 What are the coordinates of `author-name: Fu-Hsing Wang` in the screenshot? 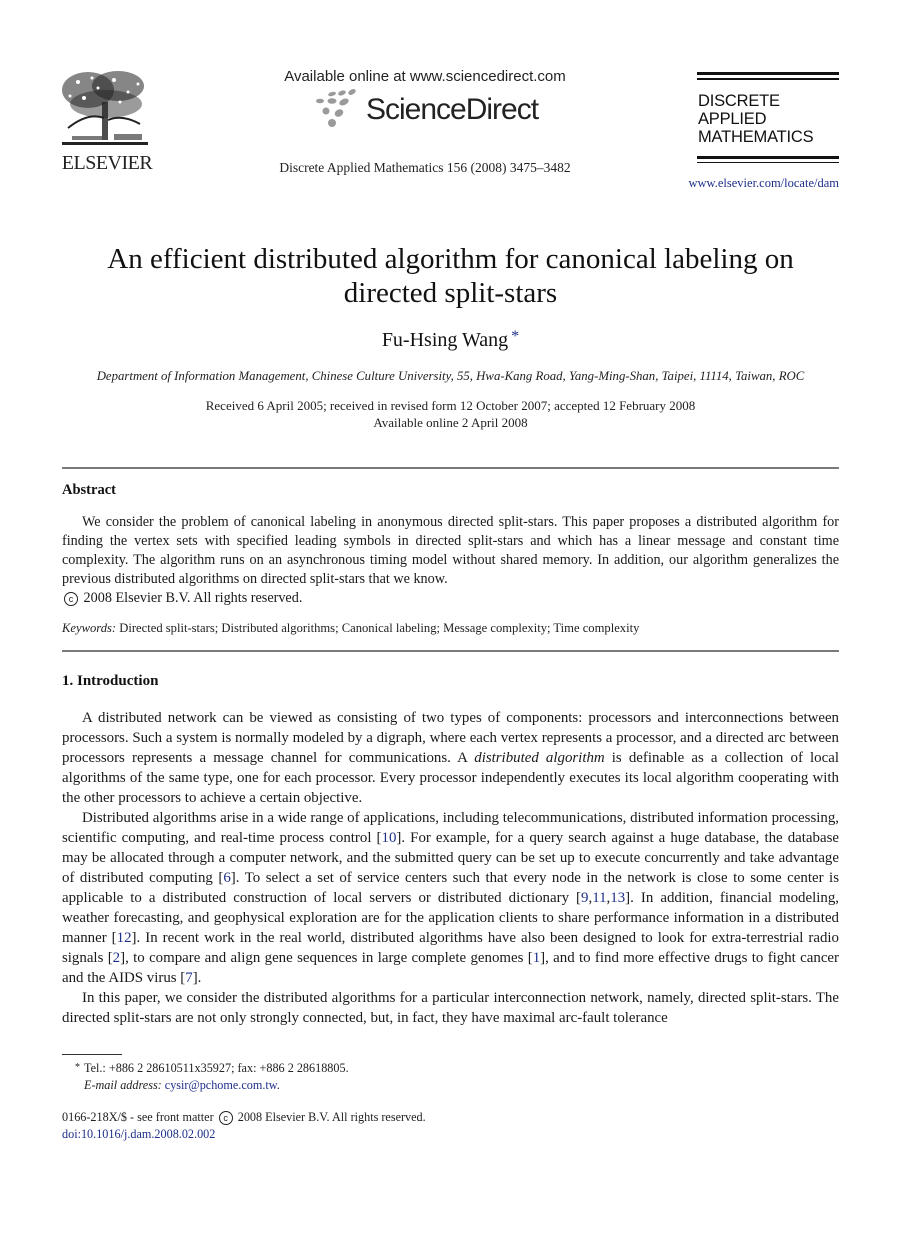 It's located at (445, 340).